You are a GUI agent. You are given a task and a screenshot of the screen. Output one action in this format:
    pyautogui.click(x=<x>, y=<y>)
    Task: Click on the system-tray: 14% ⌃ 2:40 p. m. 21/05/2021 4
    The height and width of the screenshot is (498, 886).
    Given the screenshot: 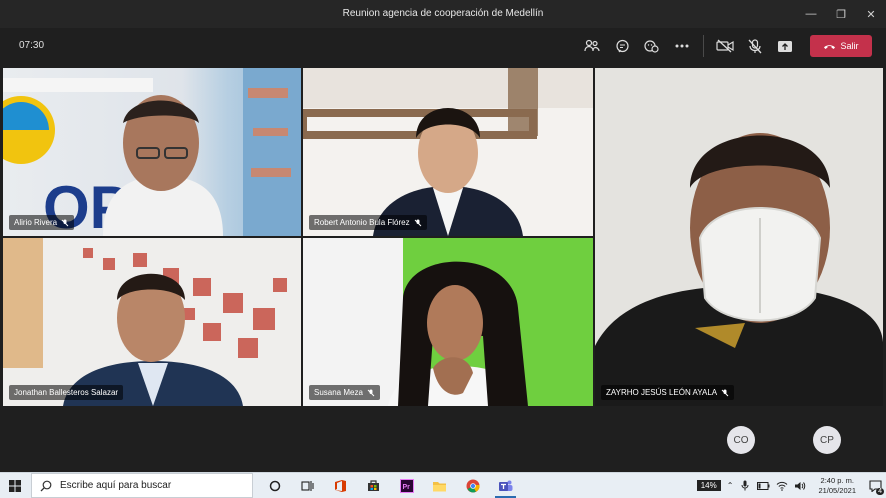 What is the action you would take?
    pyautogui.click(x=791, y=485)
    